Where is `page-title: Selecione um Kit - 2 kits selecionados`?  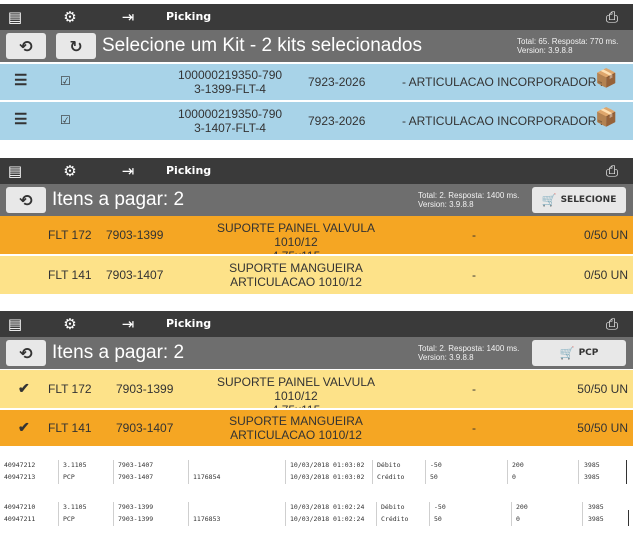 page-title: Selecione um Kit - 2 kits selecionados is located at coordinates (262, 45).